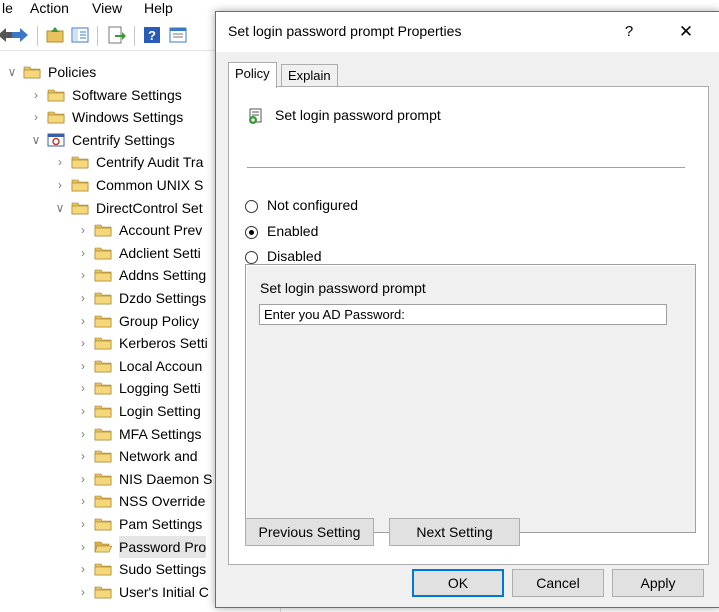  What do you see at coordinates (163, 546) in the screenshot?
I see `tree-item-label: Password Pro` at bounding box center [163, 546].